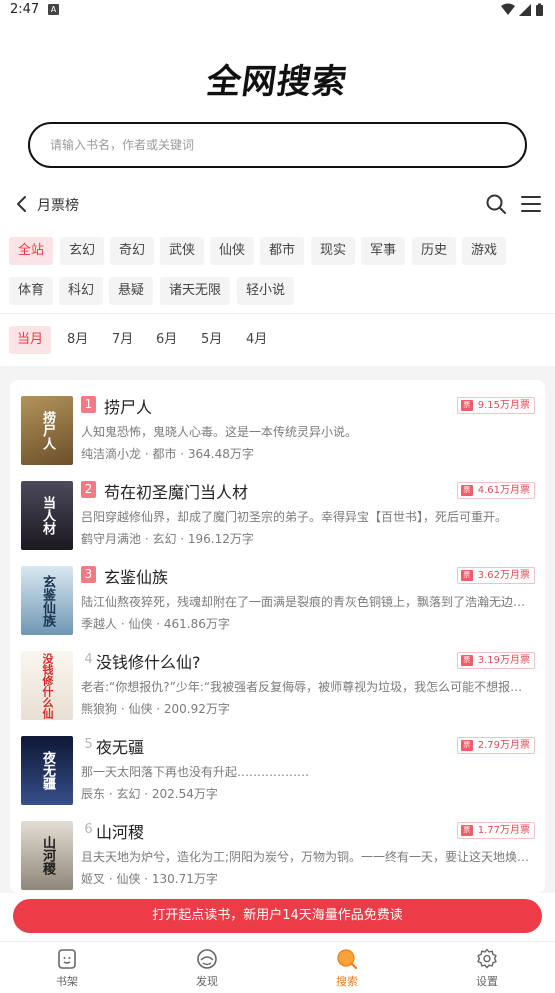 The width and height of the screenshot is (555, 993). Describe the element at coordinates (88, 489) in the screenshot. I see `rank-badge: 2` at that location.